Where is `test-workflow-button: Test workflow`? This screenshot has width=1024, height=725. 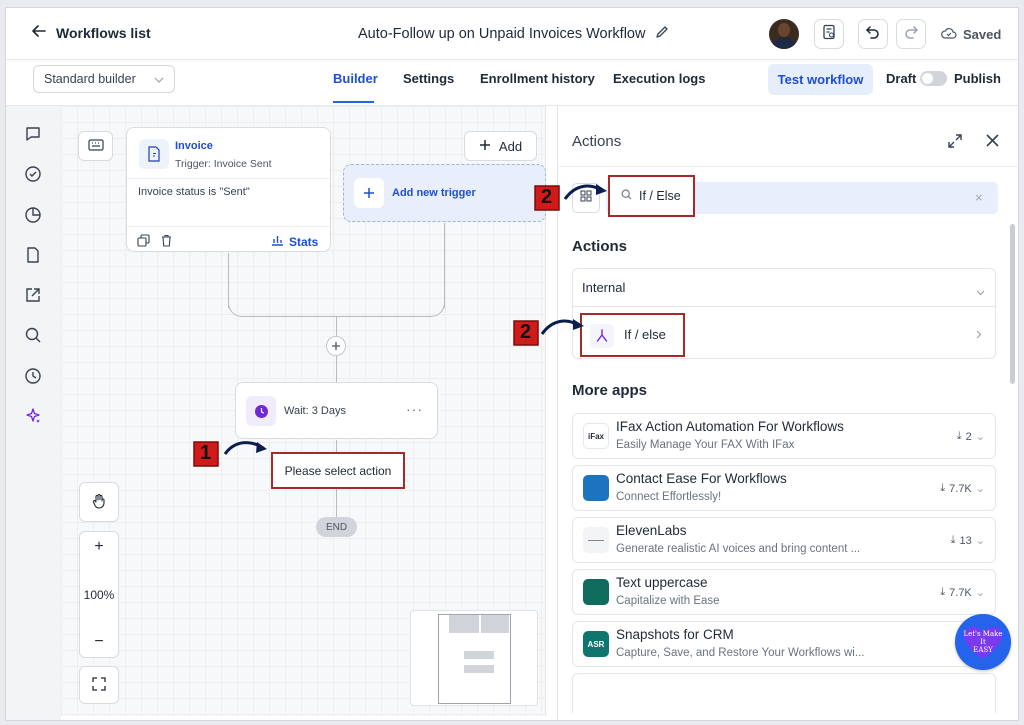 test-workflow-button: Test workflow is located at coordinates (820, 79).